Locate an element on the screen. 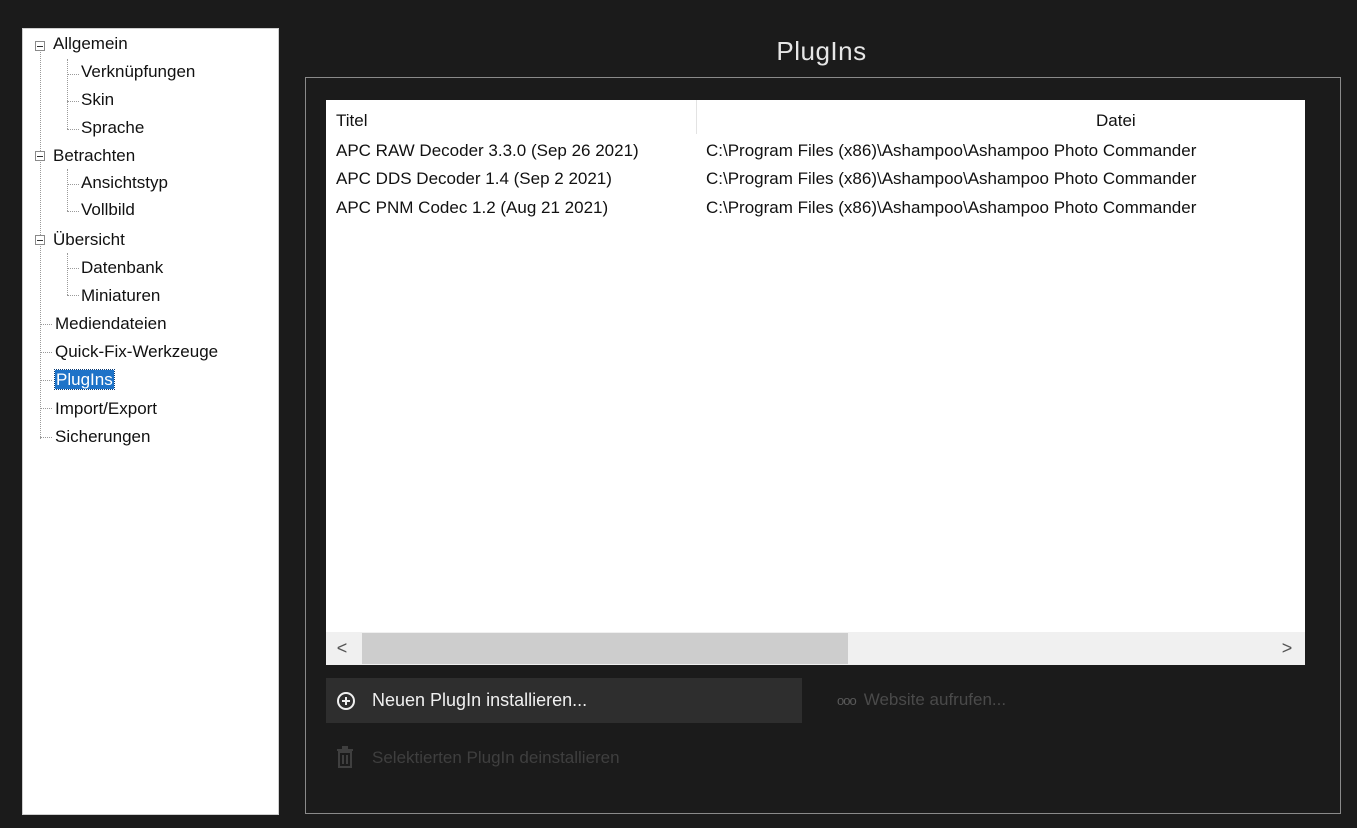  tree-item-sprache: Sprache is located at coordinates (112, 128).